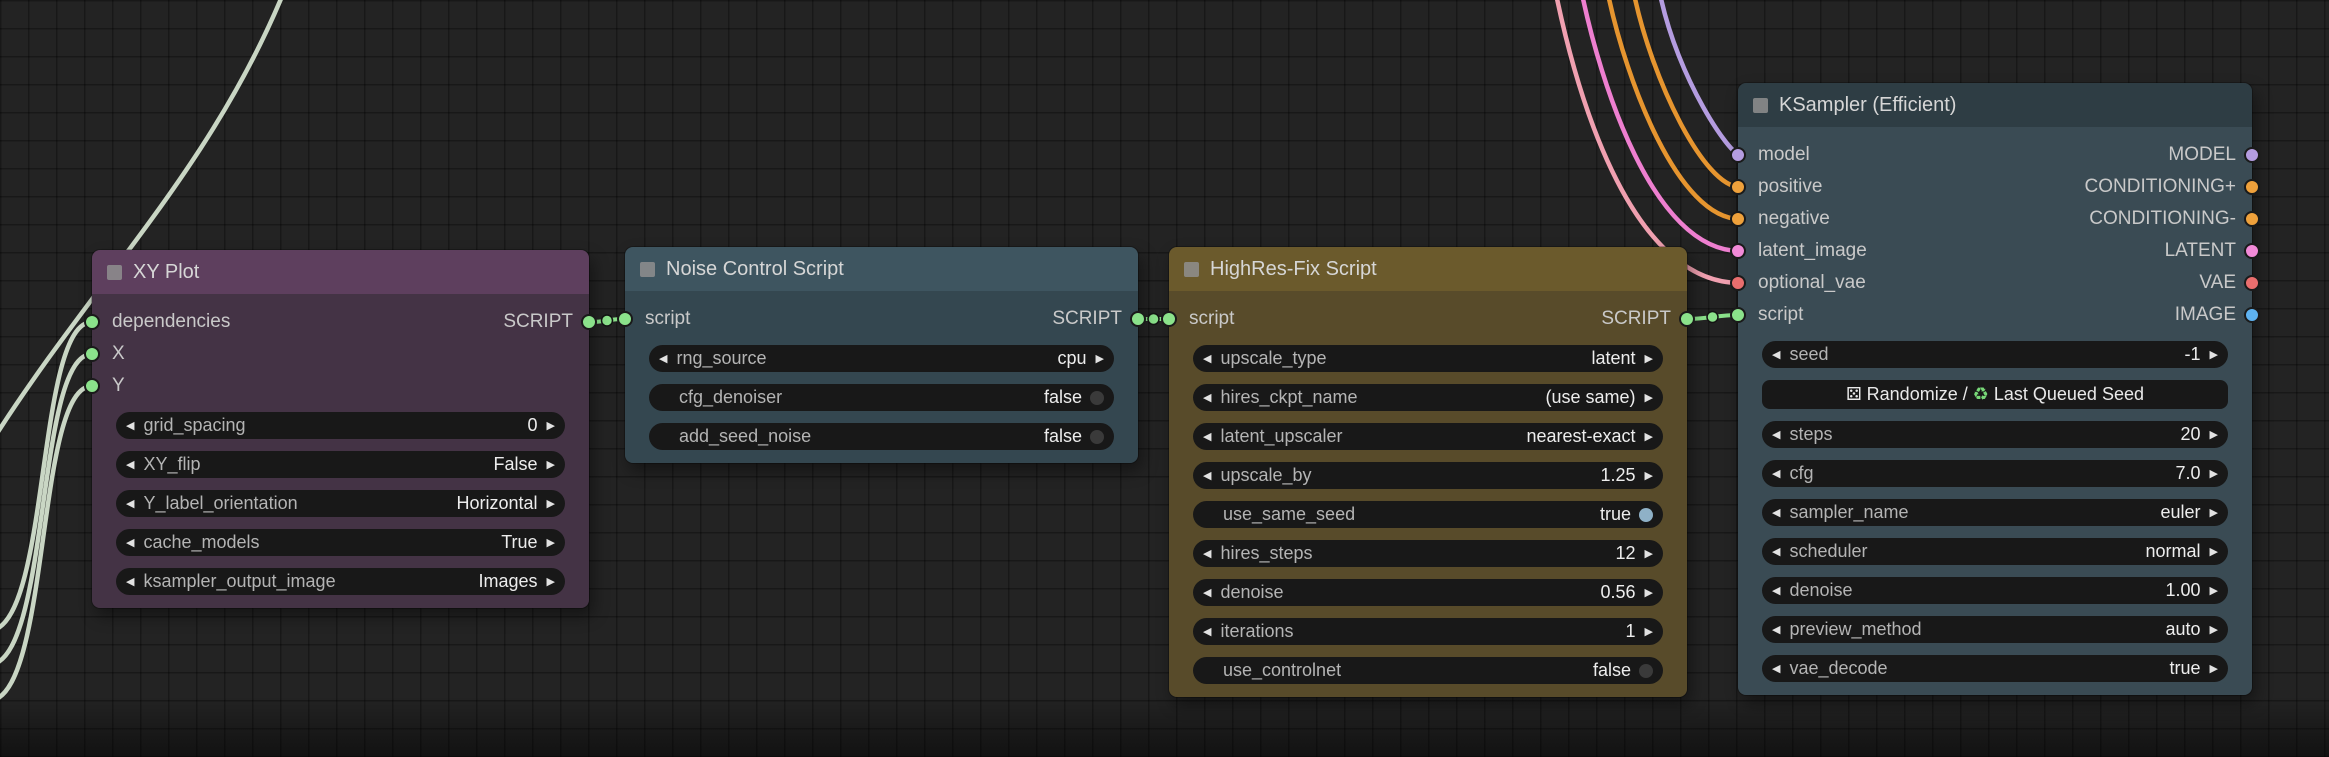  Describe the element at coordinates (1738, 155) in the screenshot. I see `input-slot-dot-model` at that location.